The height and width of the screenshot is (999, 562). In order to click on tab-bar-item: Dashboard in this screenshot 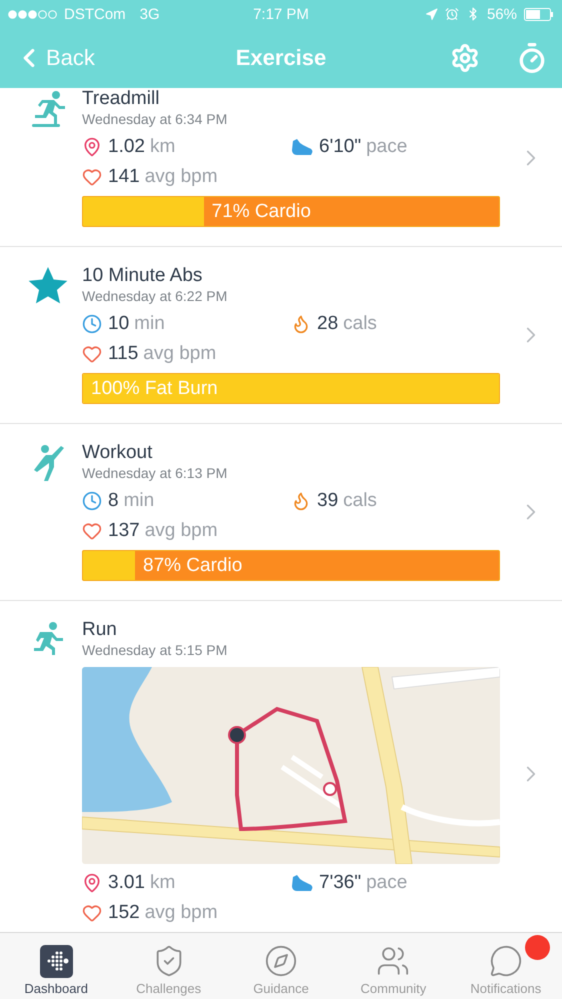, I will do `click(56, 966)`.